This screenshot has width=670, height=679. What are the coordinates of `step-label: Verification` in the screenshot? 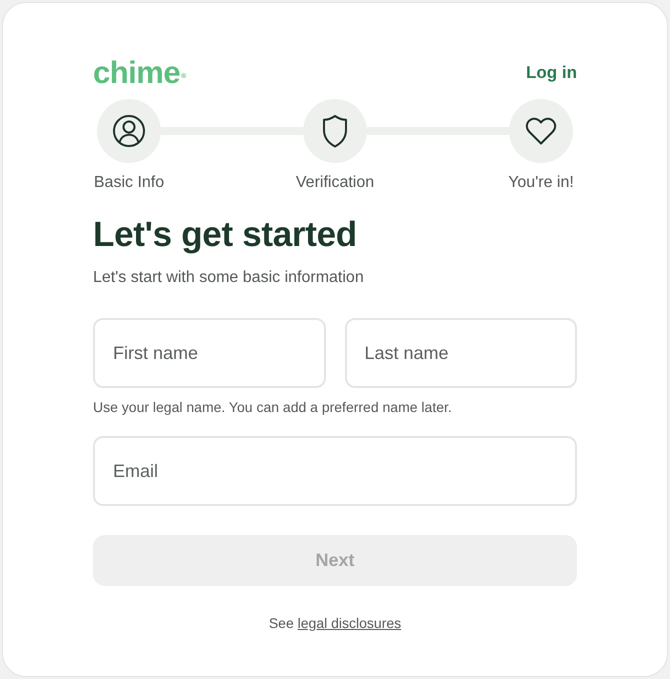 It's located at (335, 183).